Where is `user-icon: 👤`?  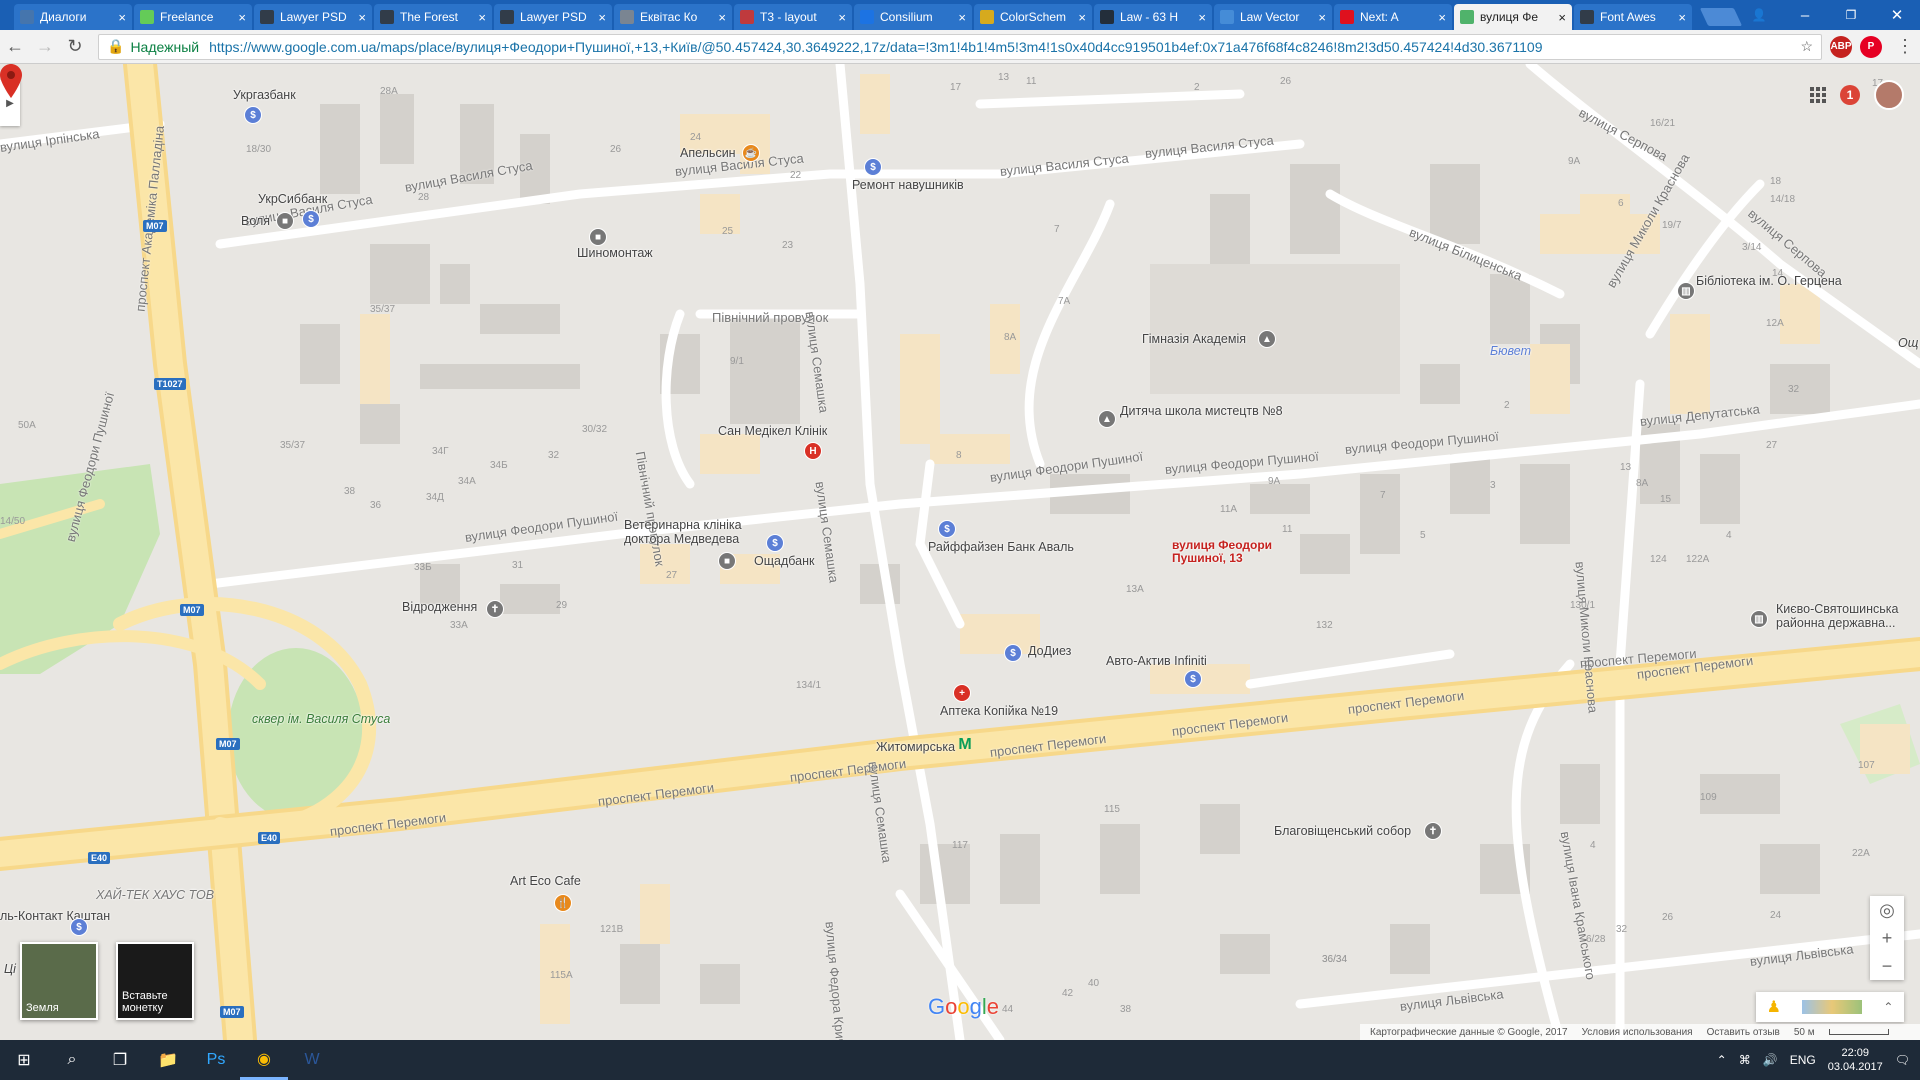 user-icon: 👤 is located at coordinates (1759, 15).